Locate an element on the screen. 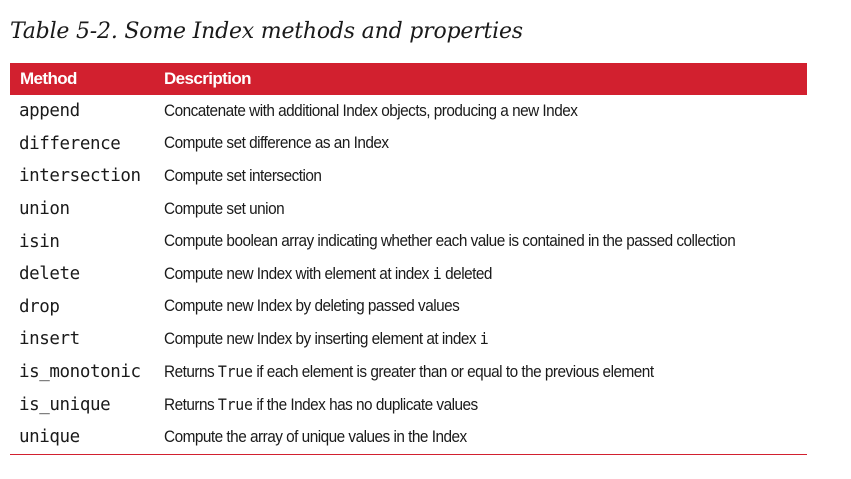 The width and height of the screenshot is (851, 479). method-name-cell: insert is located at coordinates (49, 339).